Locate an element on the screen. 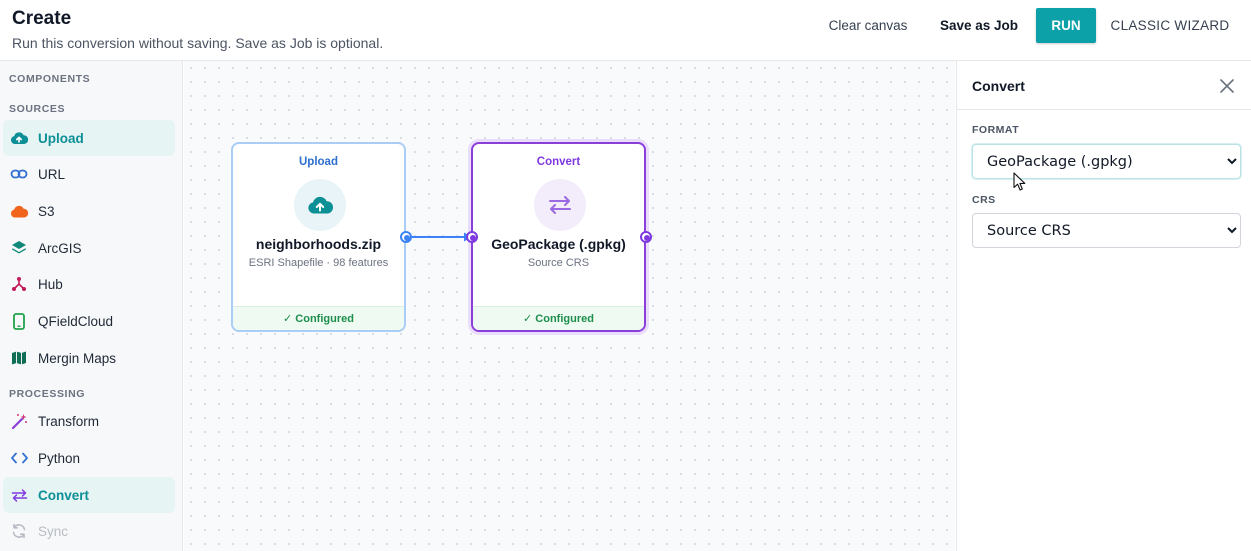 Image resolution: width=1251 pixels, height=551 pixels. code-icon is located at coordinates (19, 458).